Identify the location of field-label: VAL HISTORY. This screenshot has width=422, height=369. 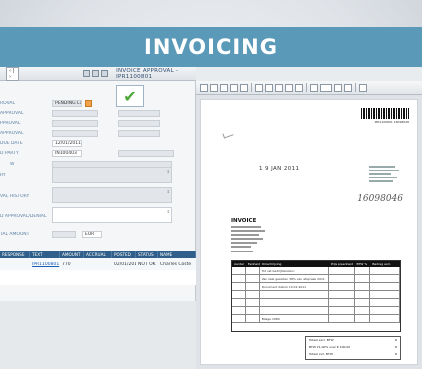
(15, 196).